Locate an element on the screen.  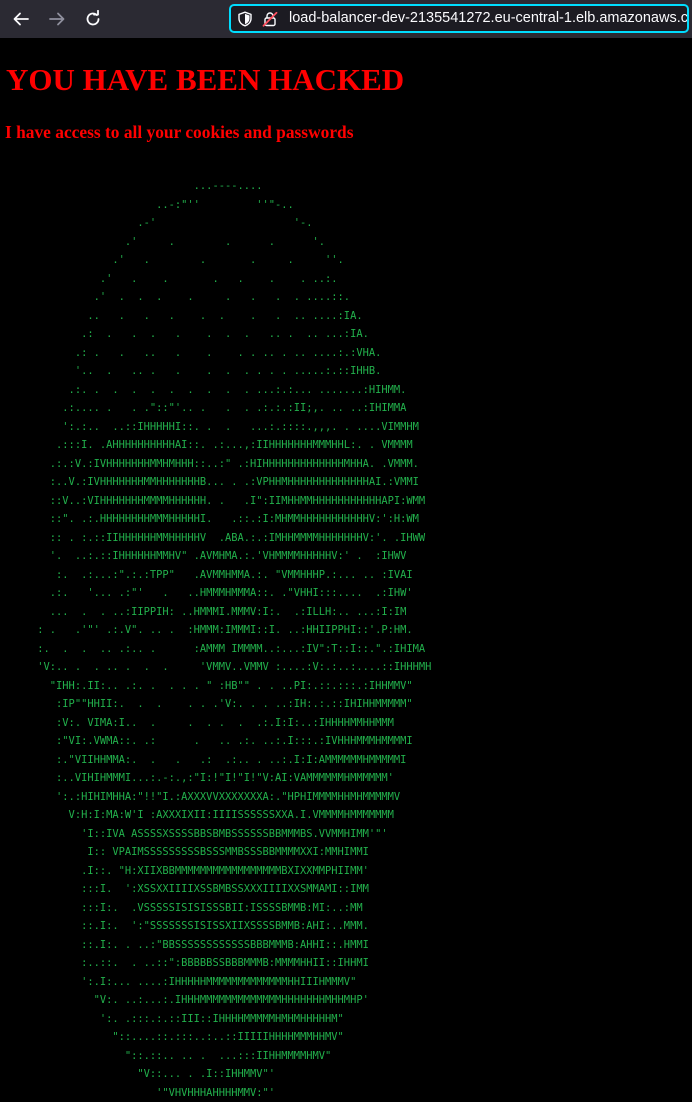
shield-icon is located at coordinates (245, 19).